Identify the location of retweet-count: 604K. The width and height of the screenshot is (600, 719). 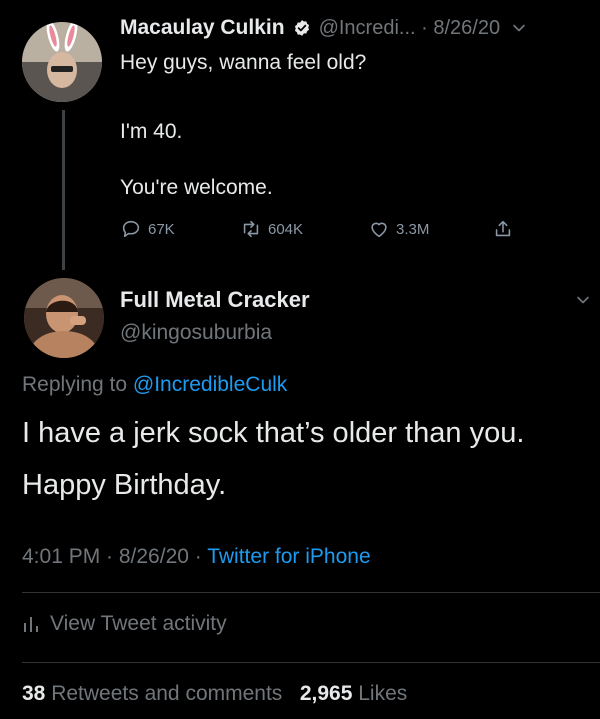
(286, 229).